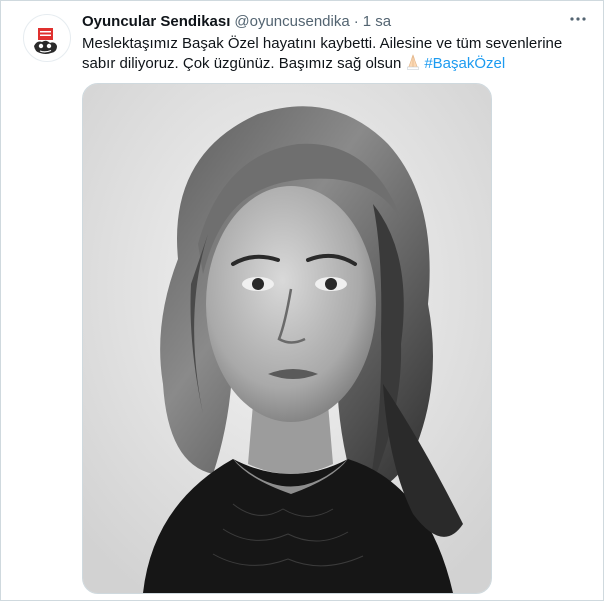 This screenshot has width=604, height=601. Describe the element at coordinates (377, 21) in the screenshot. I see `tweet-timestamp: 1 sa` at that location.